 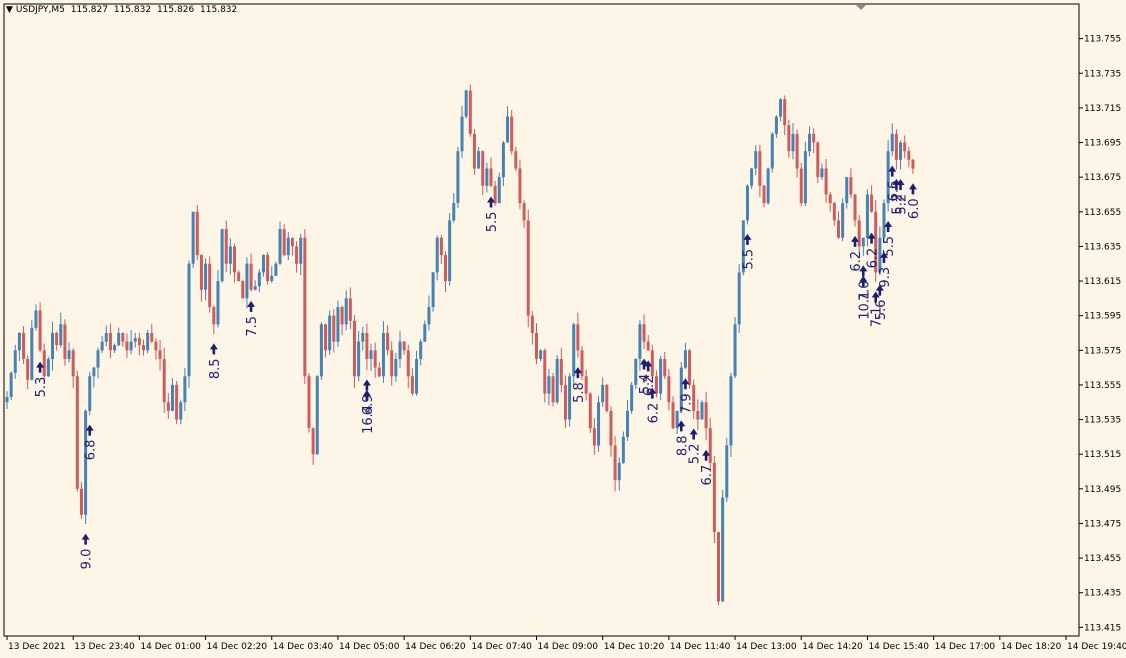 I want to click on signal-value-label: 9.0, so click(x=87, y=559).